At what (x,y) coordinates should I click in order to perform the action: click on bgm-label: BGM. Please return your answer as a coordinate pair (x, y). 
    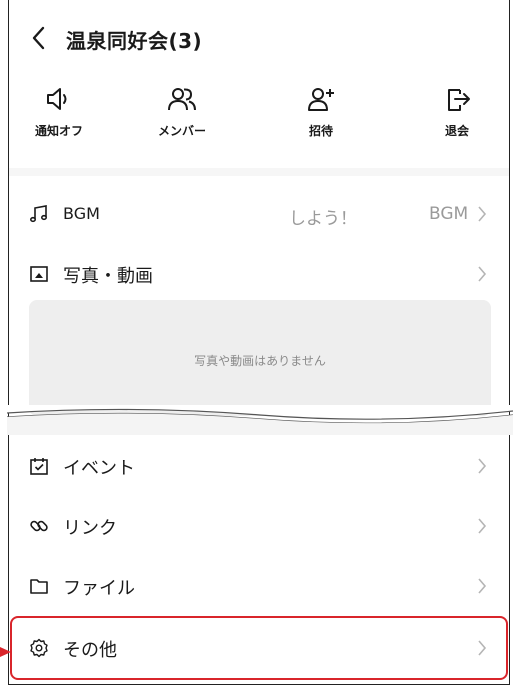
    Looking at the image, I should click on (81, 213).